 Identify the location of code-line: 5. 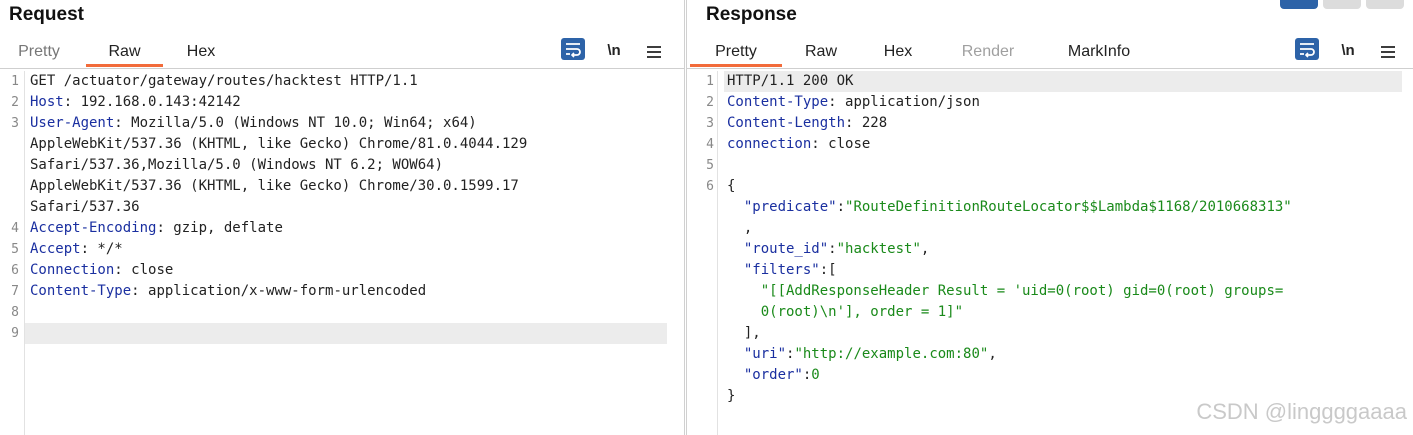
(1050, 165).